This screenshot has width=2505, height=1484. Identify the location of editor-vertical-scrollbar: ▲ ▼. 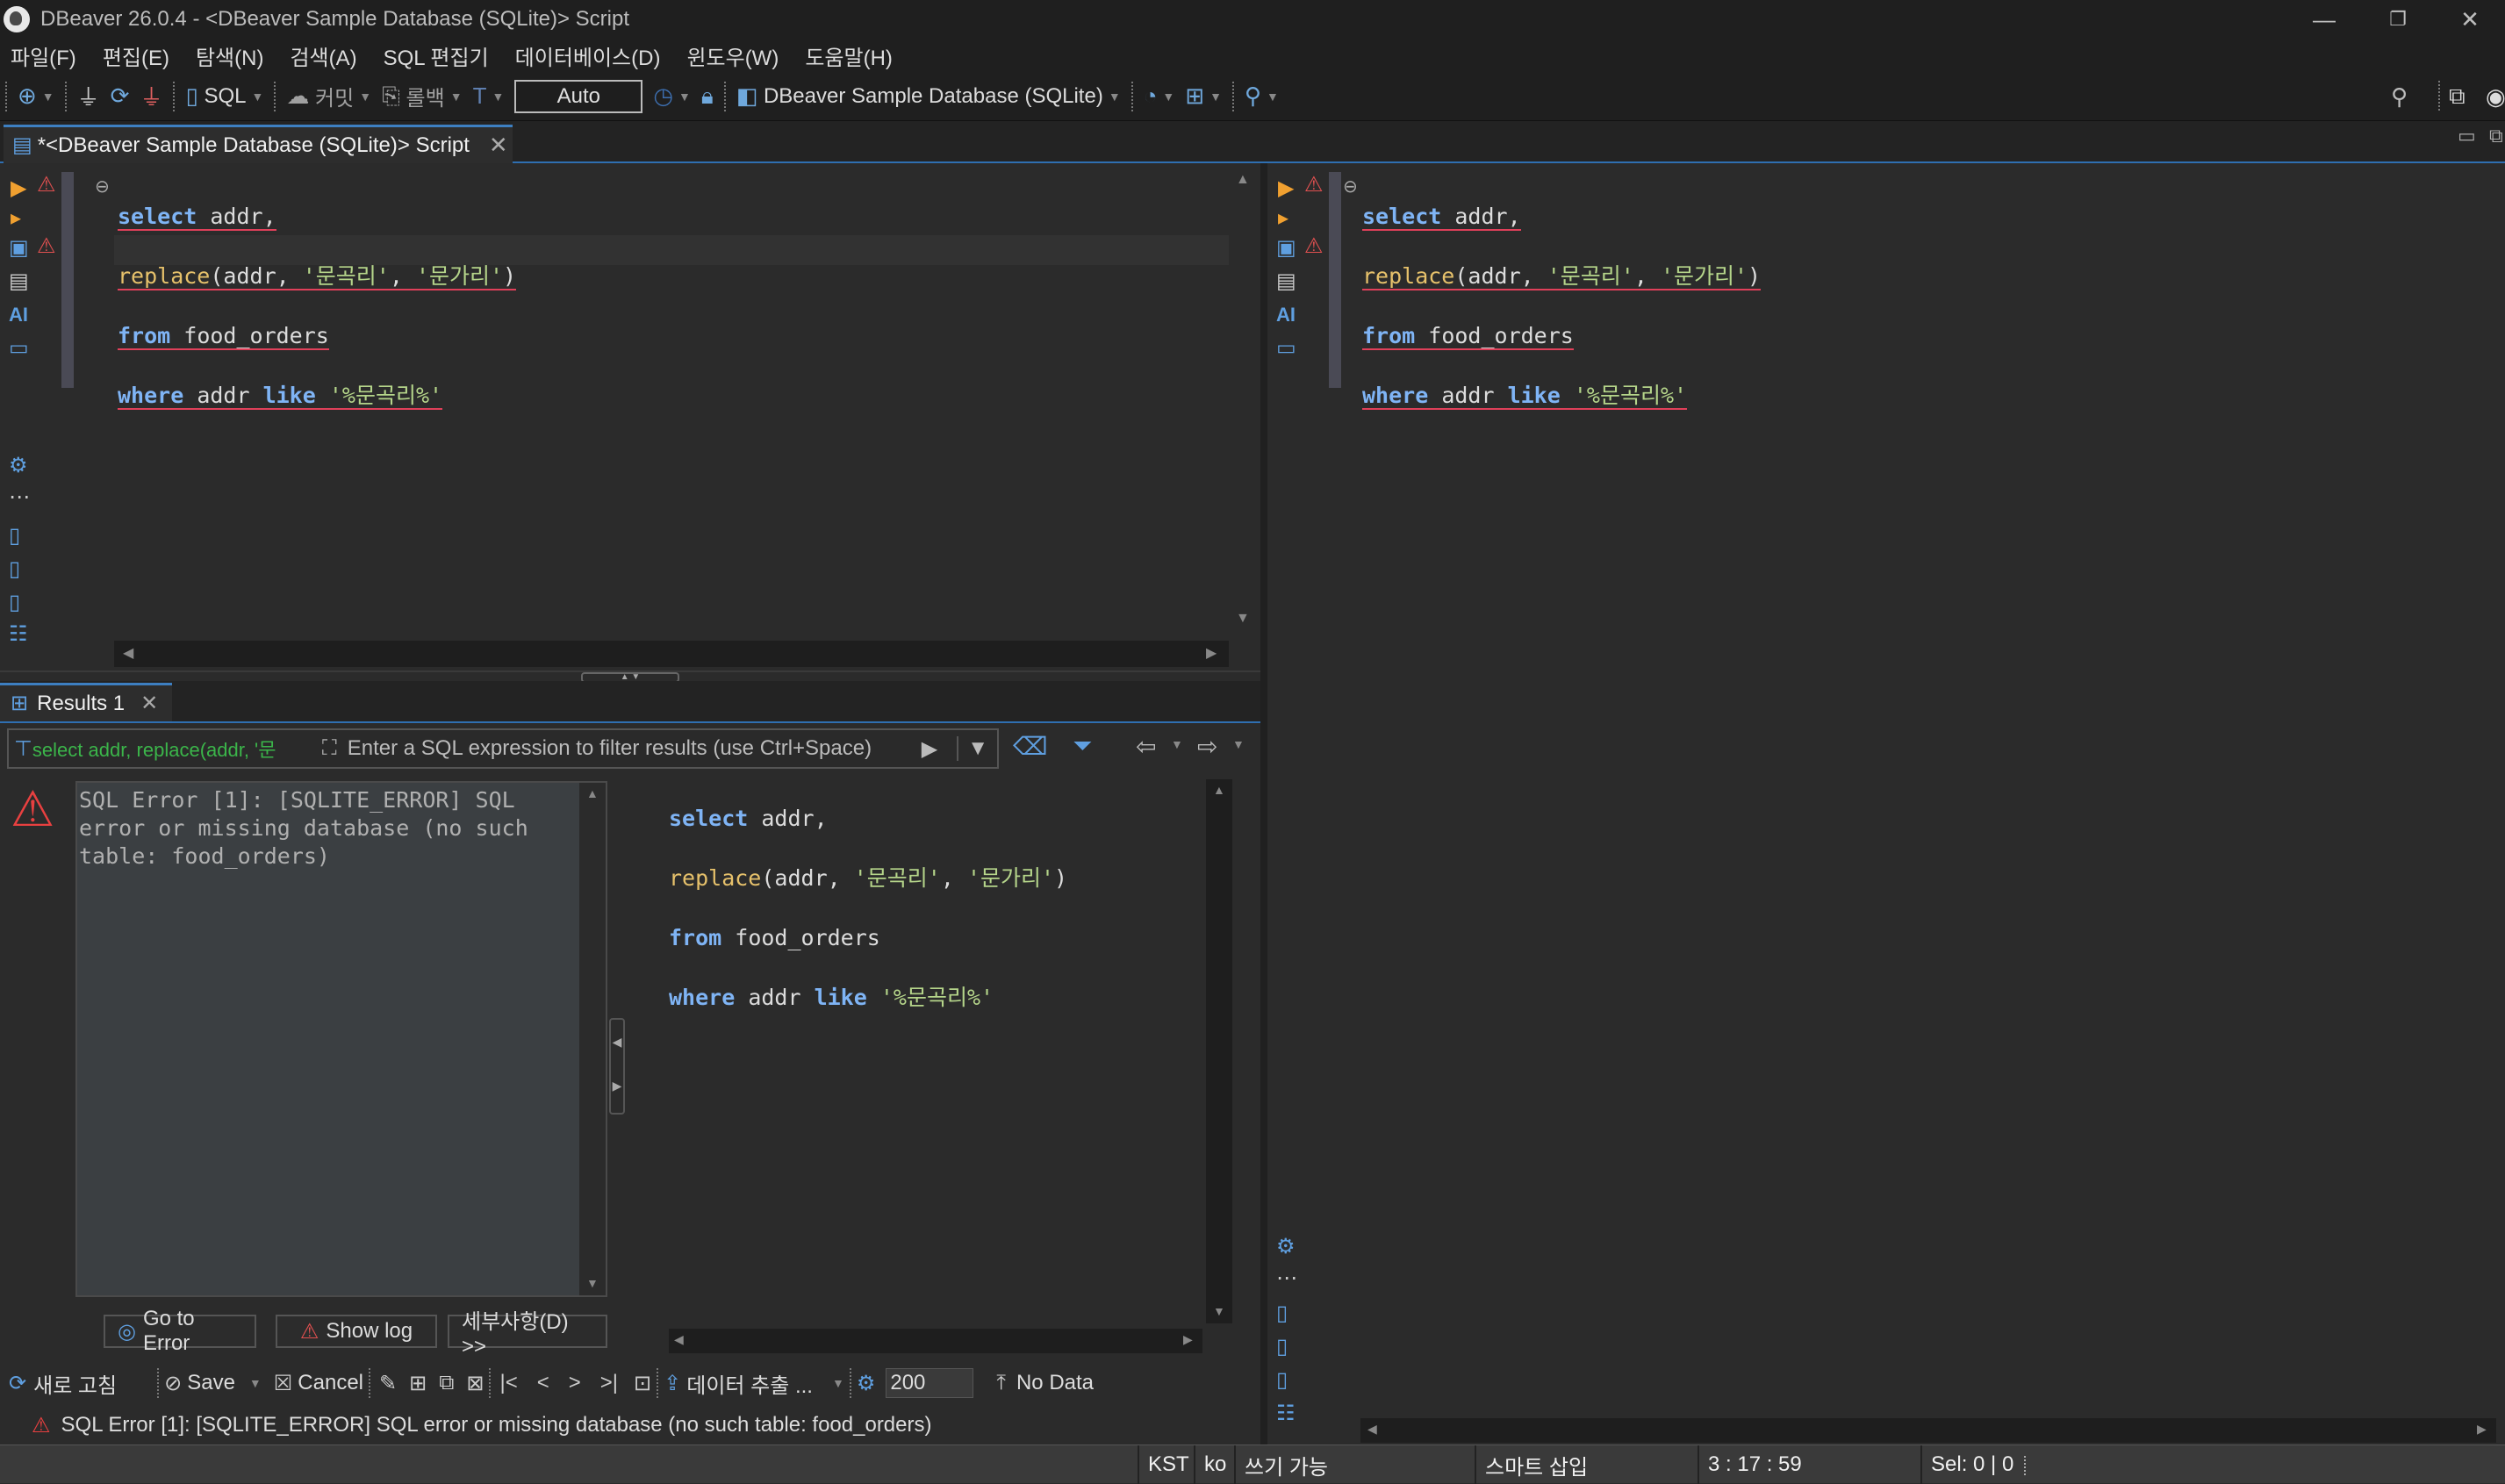
(1242, 400).